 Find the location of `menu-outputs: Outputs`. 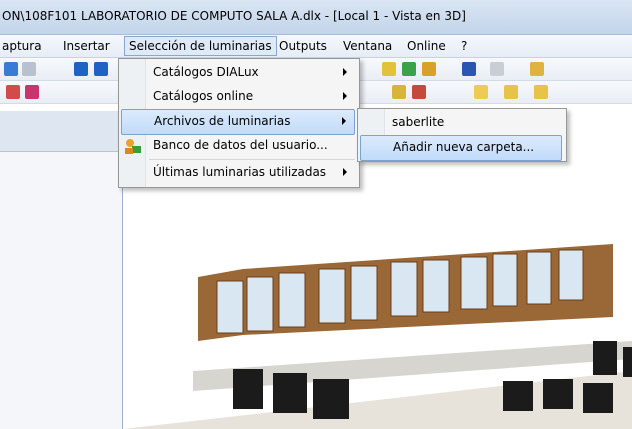

menu-outputs: Outputs is located at coordinates (303, 46).